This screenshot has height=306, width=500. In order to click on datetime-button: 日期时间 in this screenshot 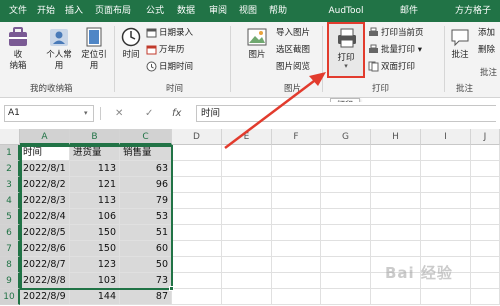, I will do `click(169, 67)`.